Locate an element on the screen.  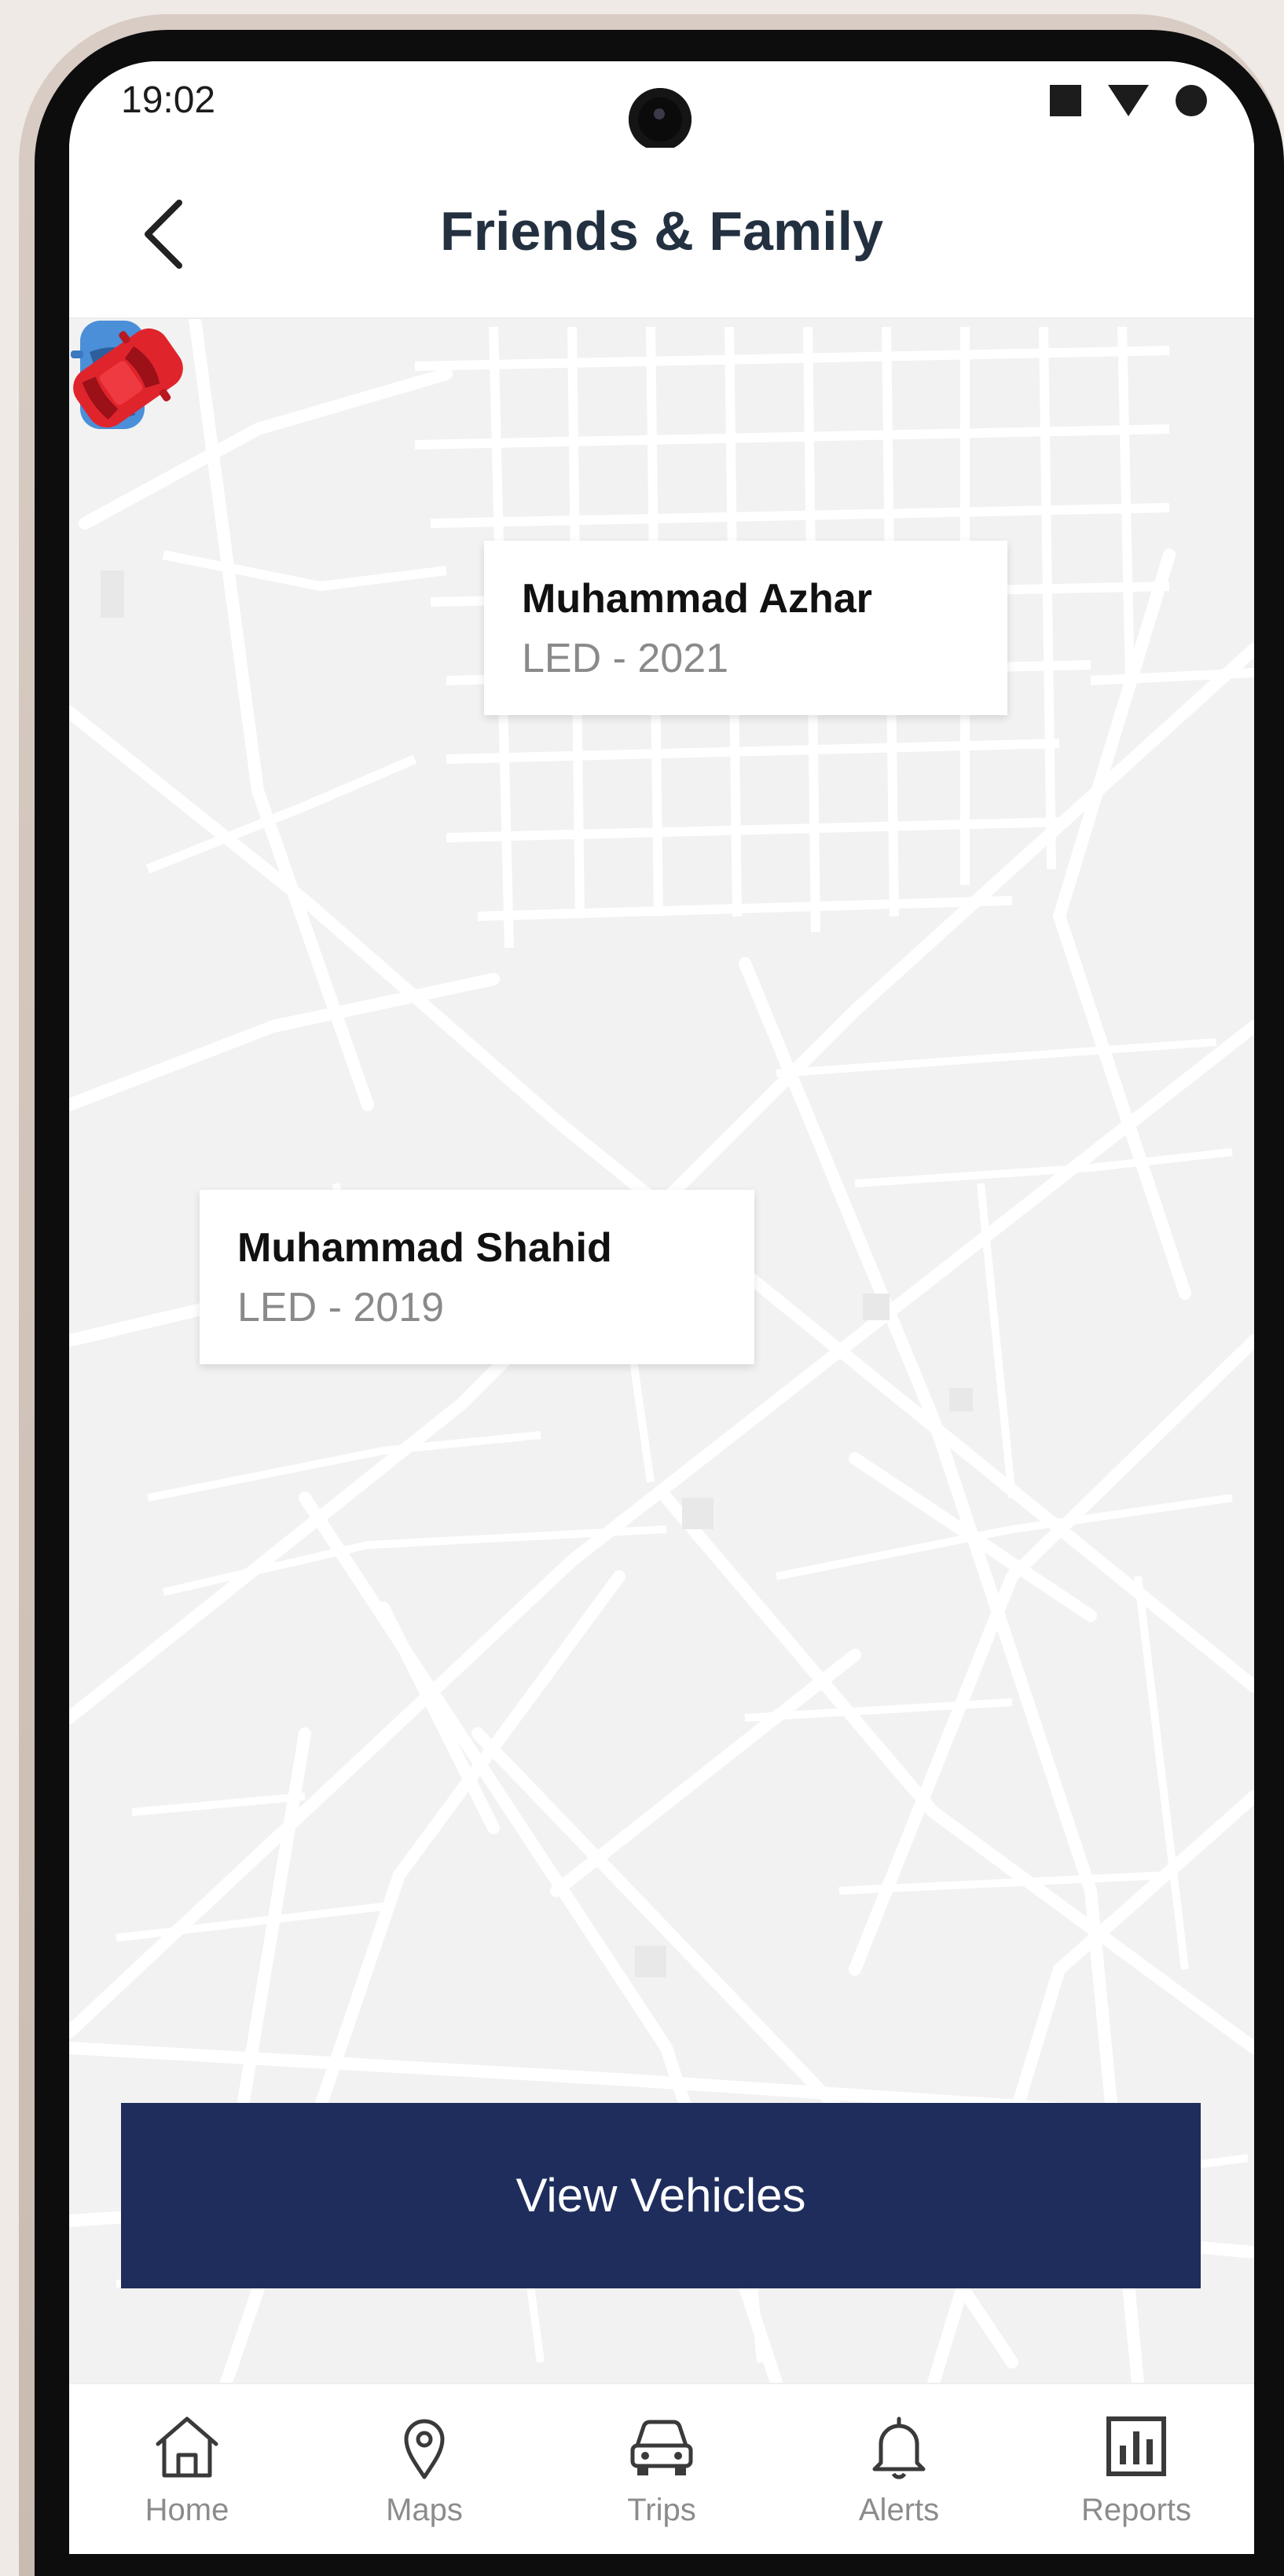
app-header: Friends & Family is located at coordinates (662, 233).